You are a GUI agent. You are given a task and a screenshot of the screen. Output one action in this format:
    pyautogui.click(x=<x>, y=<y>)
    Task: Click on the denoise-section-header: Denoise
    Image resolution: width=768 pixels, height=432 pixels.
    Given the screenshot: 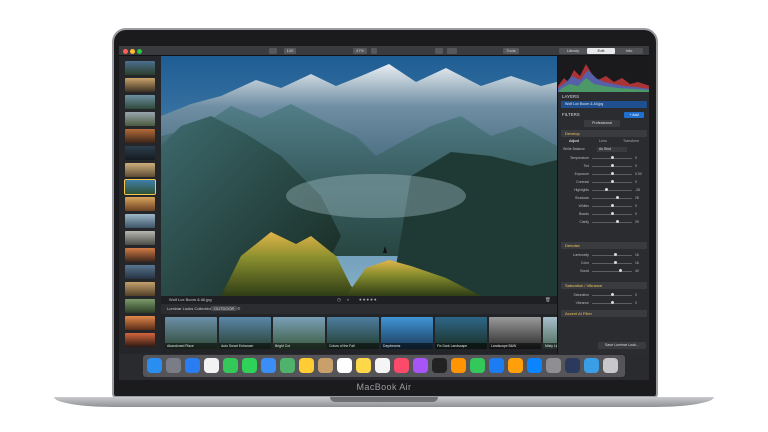 What is the action you would take?
    pyautogui.click(x=604, y=245)
    